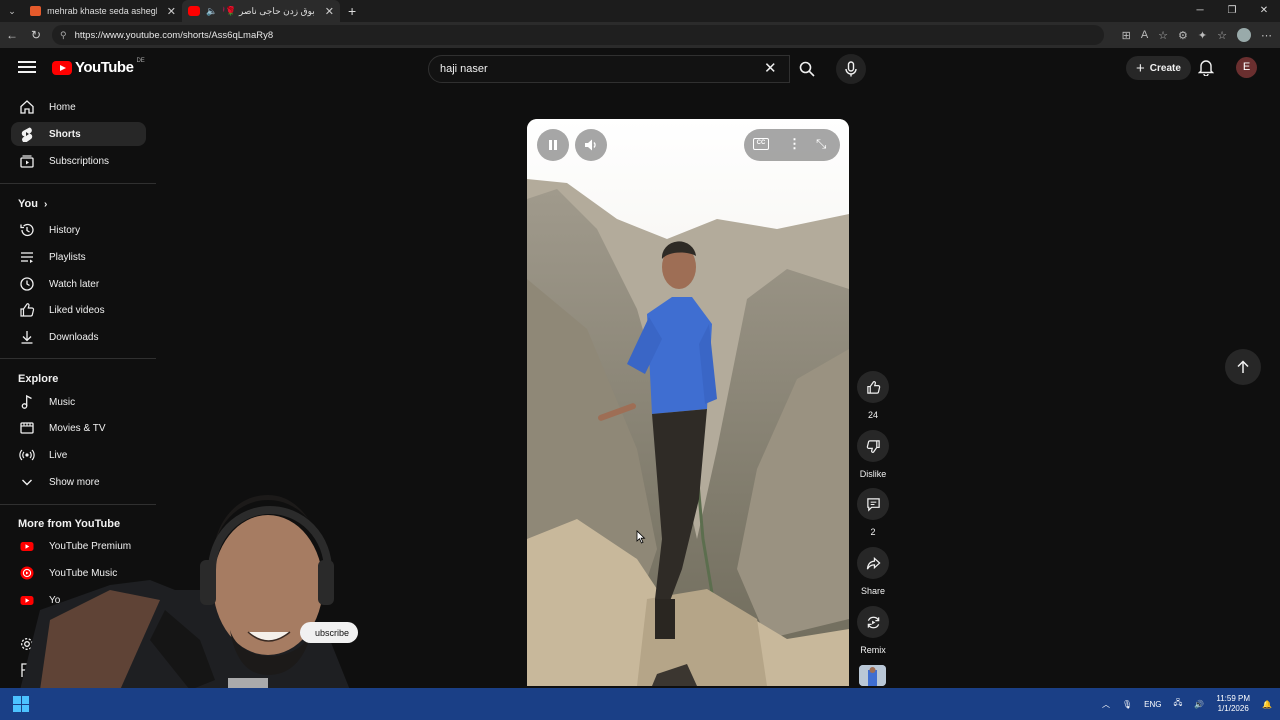  What do you see at coordinates (1177, 704) in the screenshot?
I see `network-icon: 🖧` at bounding box center [1177, 704].